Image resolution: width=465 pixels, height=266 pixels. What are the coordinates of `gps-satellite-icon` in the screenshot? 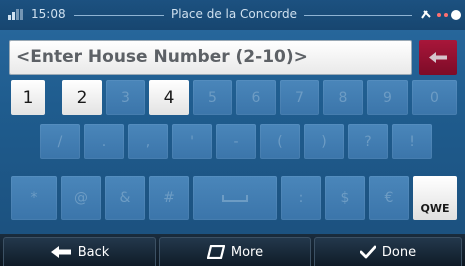 It's located at (441, 15).